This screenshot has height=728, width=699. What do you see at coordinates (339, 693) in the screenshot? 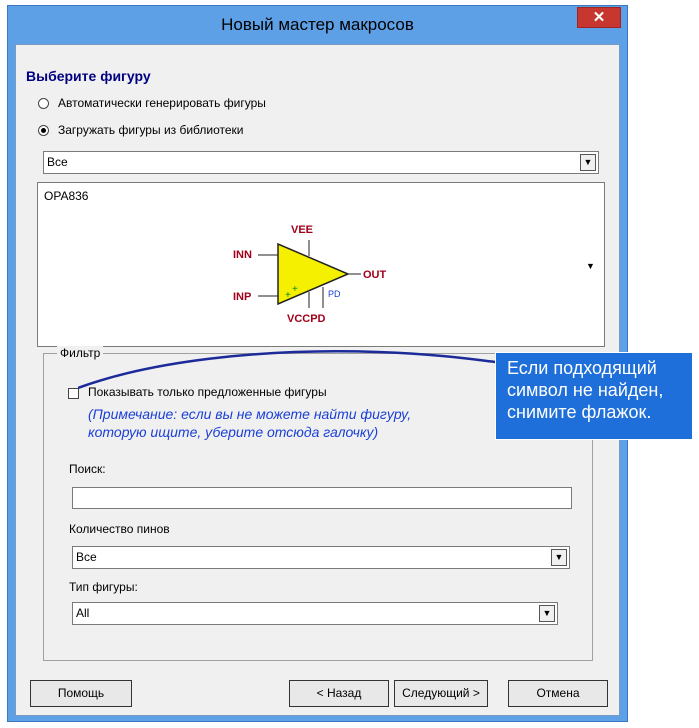
I see `back-button: < Назад` at bounding box center [339, 693].